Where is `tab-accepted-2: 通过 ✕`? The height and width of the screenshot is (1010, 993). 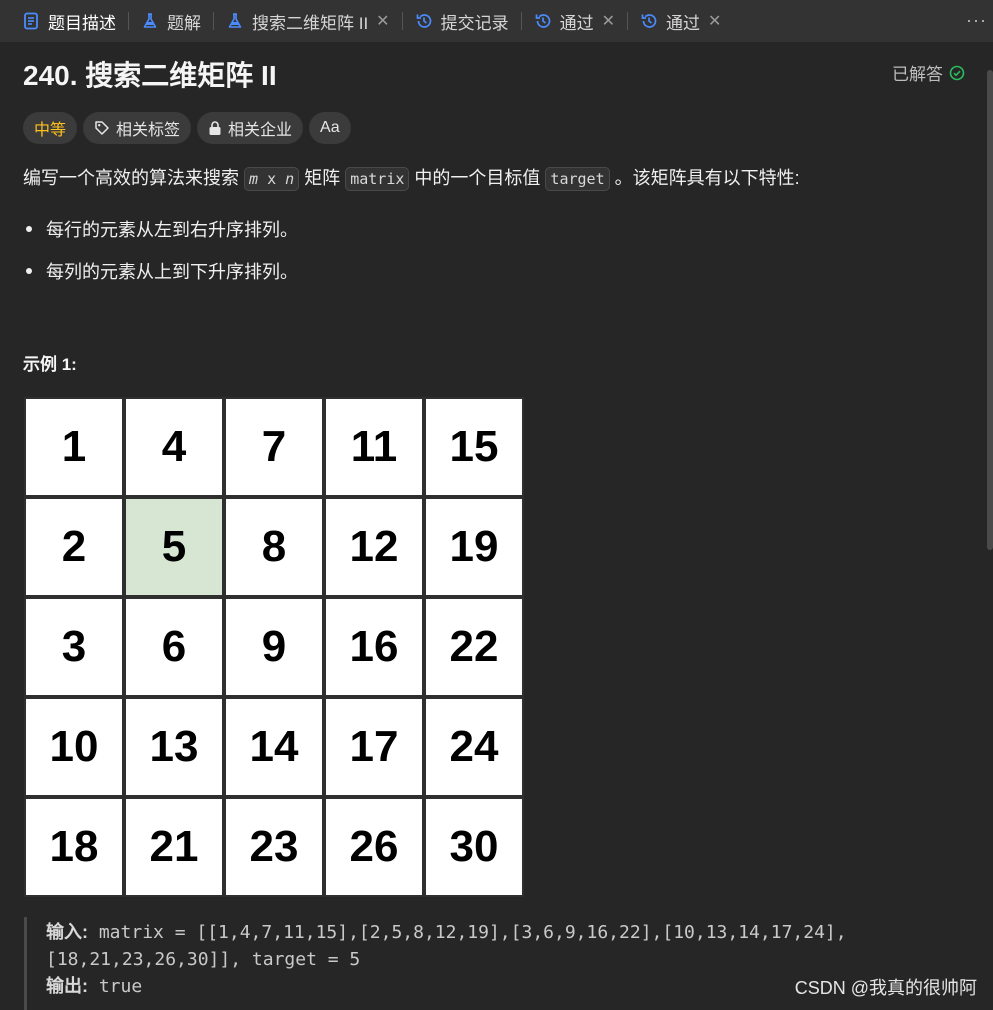 tab-accepted-2: 通过 ✕ is located at coordinates (680, 21).